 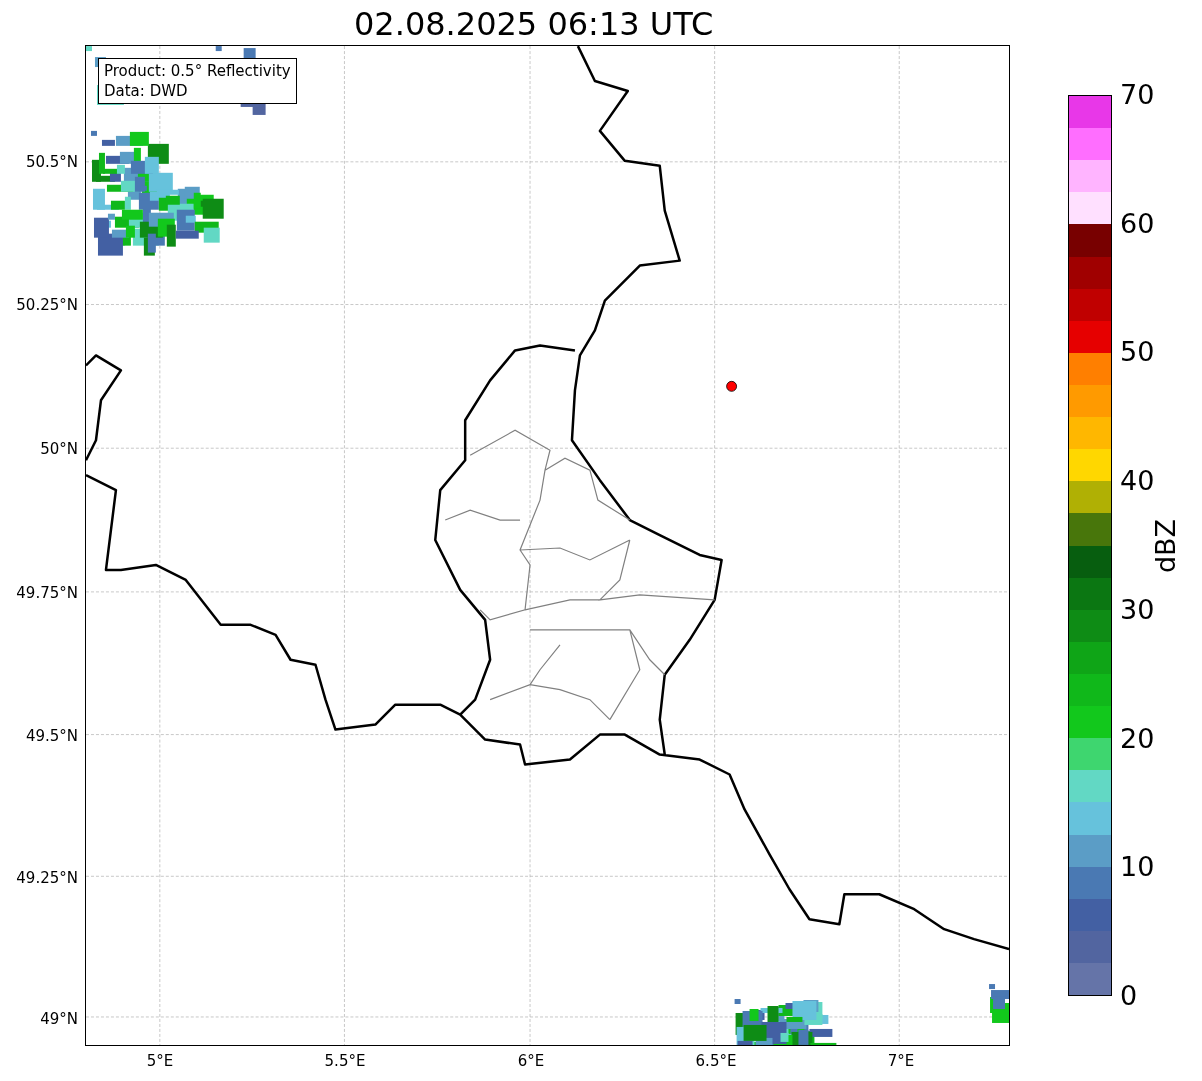 I want to click on axis-tick-label: 5.5°E, so click(x=345, y=1061).